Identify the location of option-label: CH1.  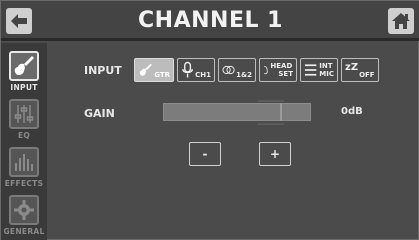
(203, 75).